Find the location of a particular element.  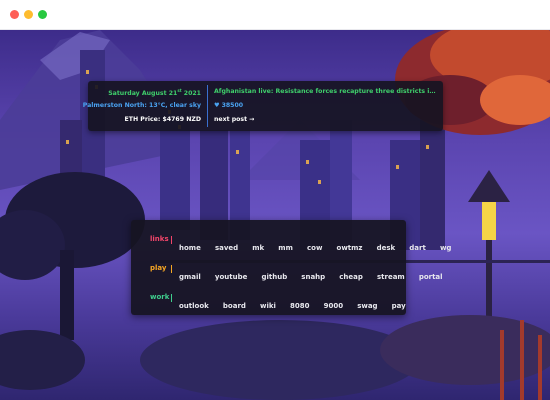

link-mm: mm is located at coordinates (285, 248).